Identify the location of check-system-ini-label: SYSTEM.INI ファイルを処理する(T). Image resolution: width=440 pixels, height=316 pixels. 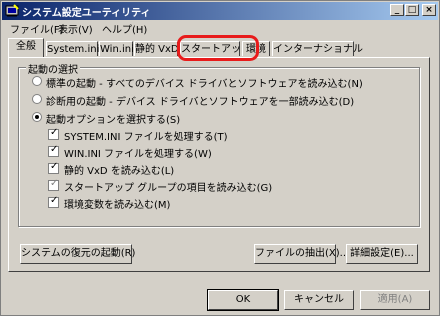
(146, 135).